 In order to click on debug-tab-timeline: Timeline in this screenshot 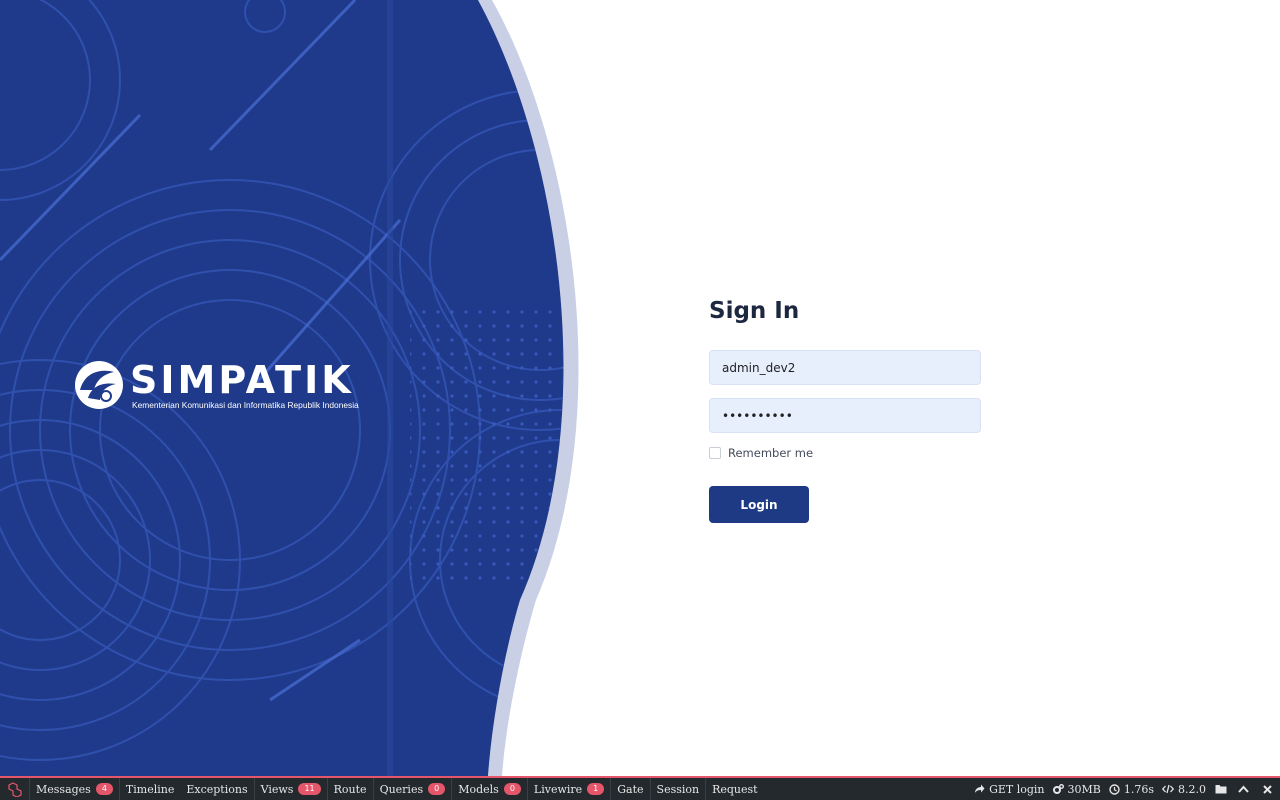, I will do `click(150, 789)`.